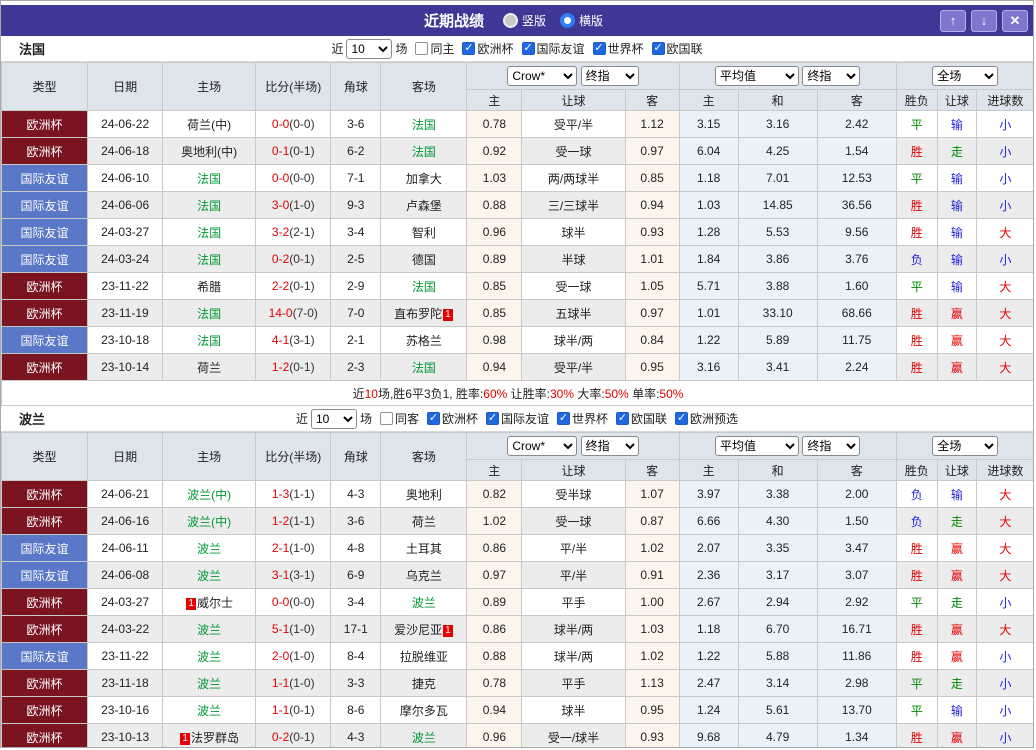 The height and width of the screenshot is (750, 1036). Describe the element at coordinates (708, 710) in the screenshot. I see `avg-home-odds: 1.24` at that location.